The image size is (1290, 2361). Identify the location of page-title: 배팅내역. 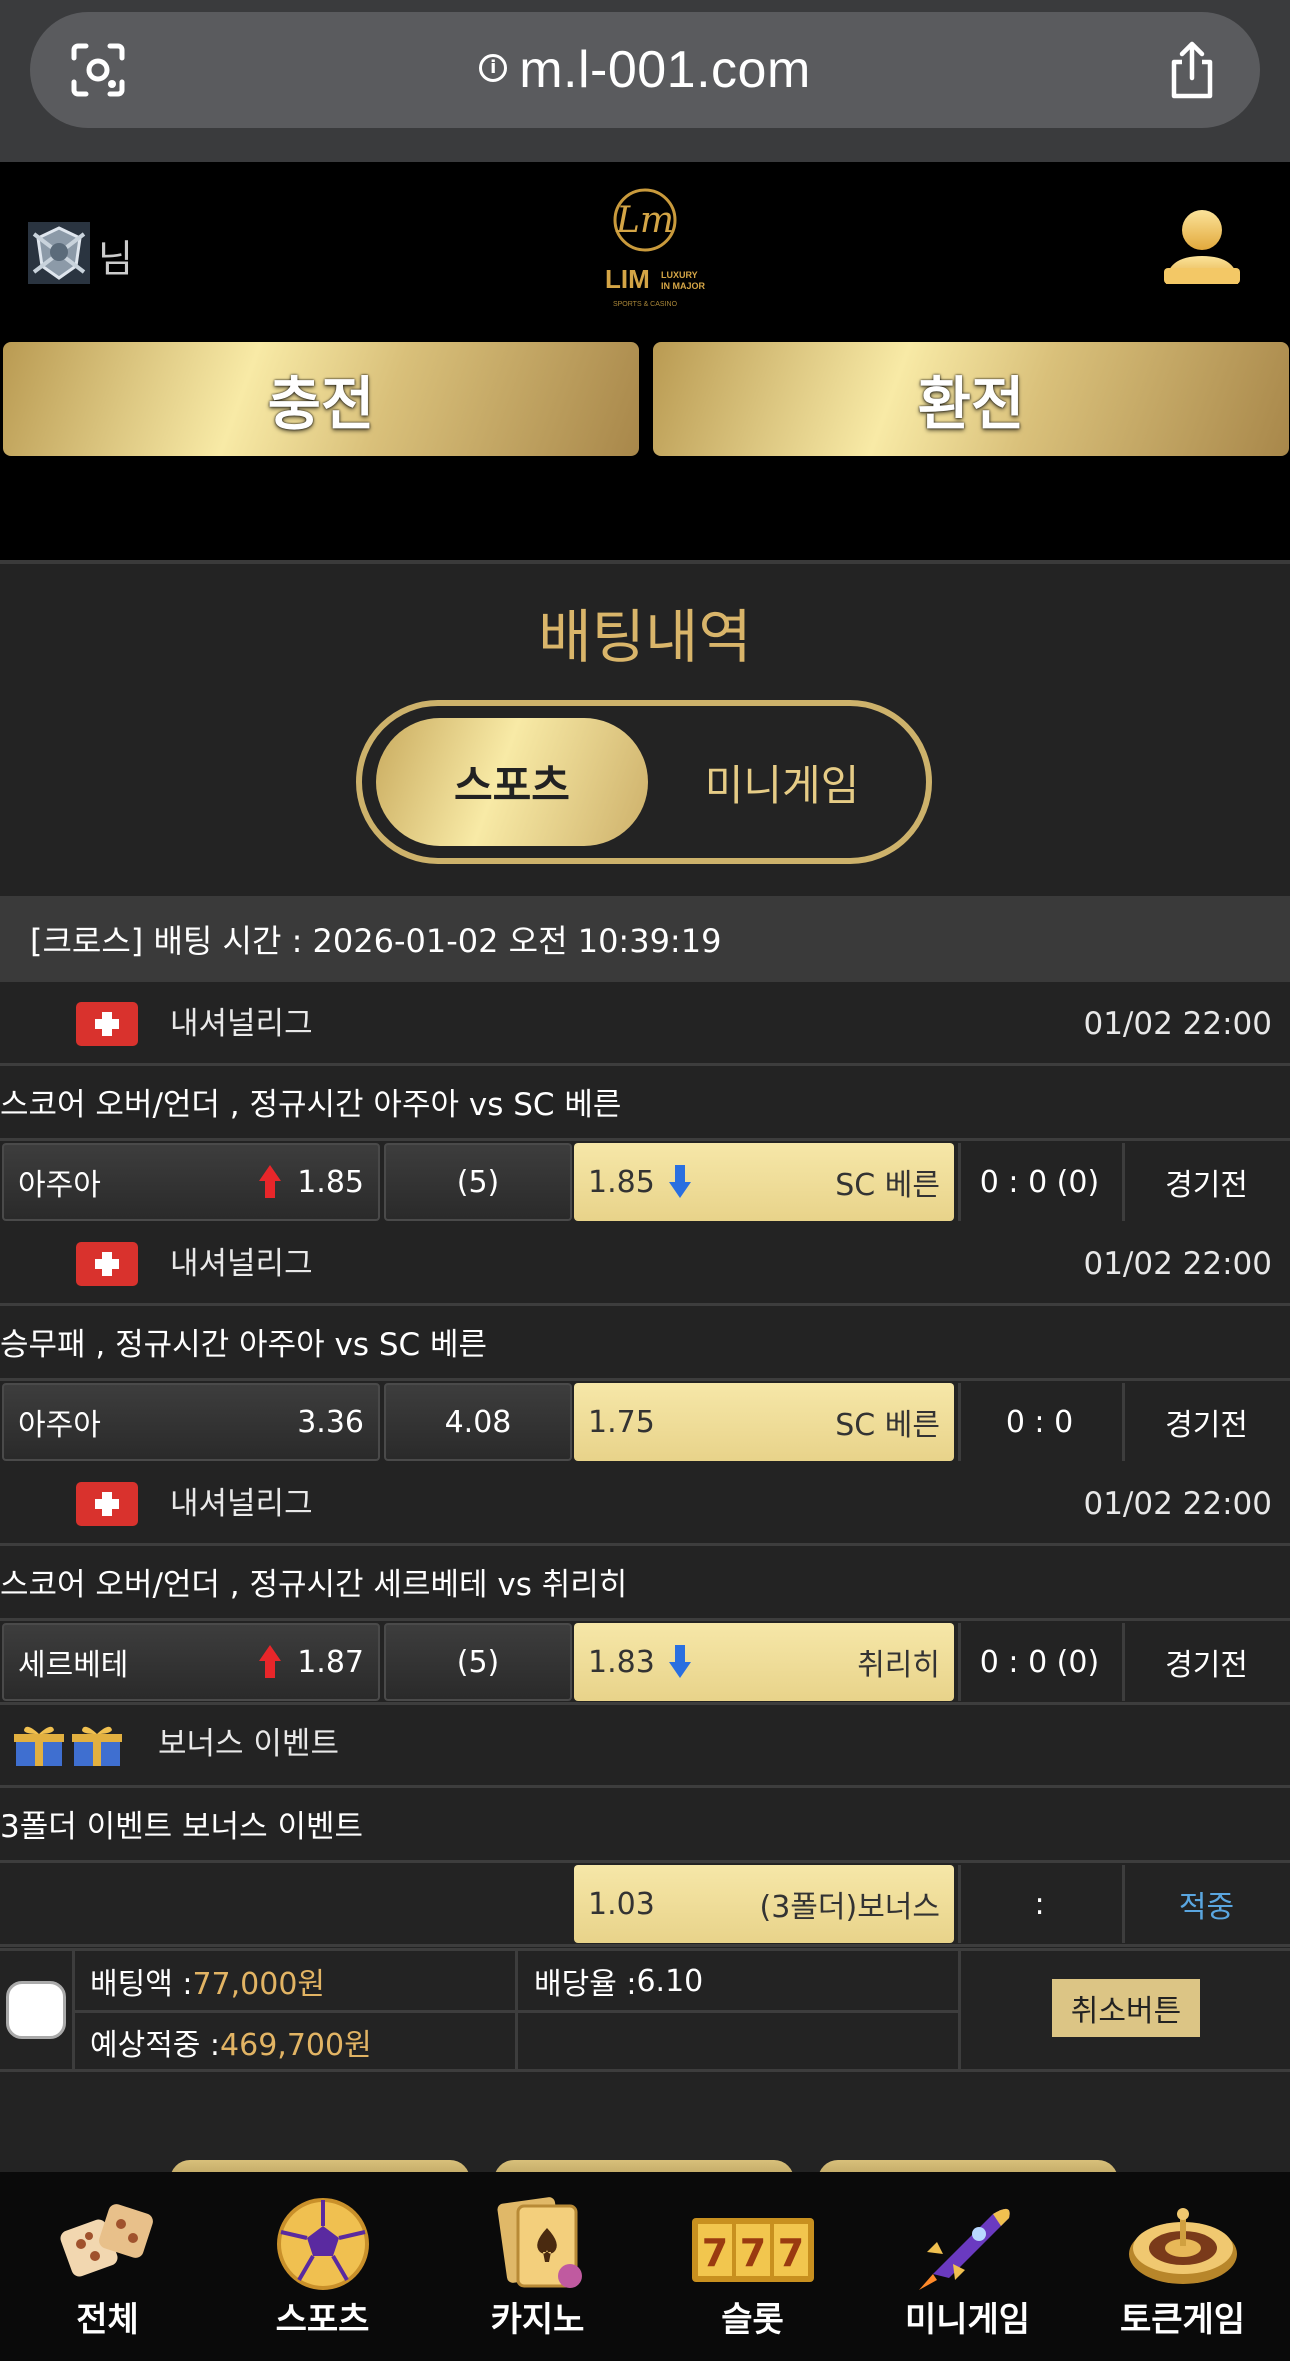
(645, 637).